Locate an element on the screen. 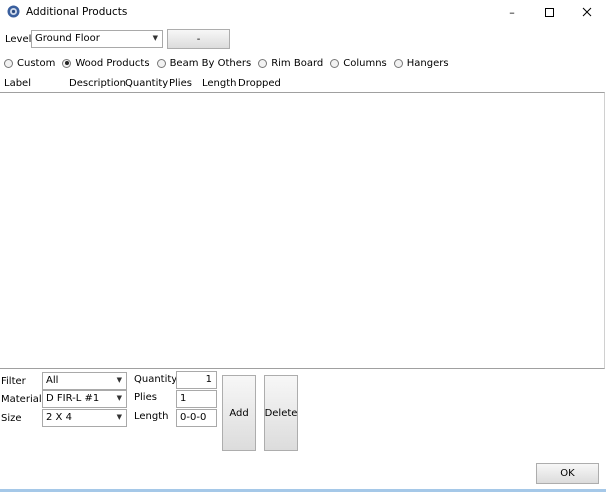 The width and height of the screenshot is (606, 492). size-value: 2 X 4 is located at coordinates (59, 417).